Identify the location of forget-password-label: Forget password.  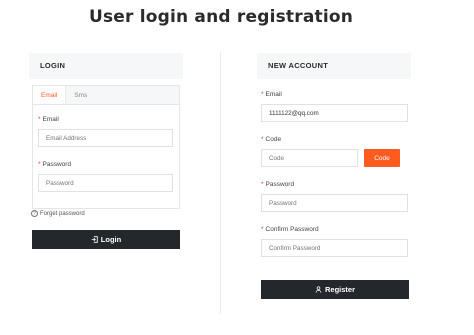
(62, 213).